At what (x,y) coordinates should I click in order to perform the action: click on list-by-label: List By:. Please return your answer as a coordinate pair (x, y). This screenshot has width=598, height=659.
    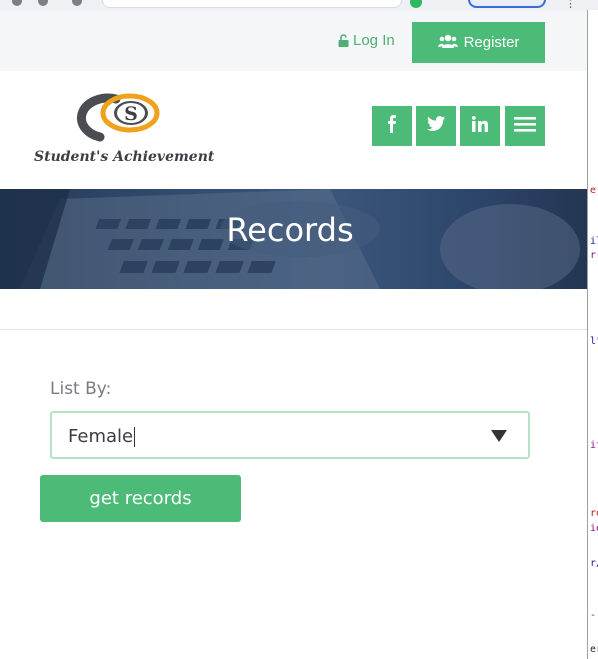
    Looking at the image, I should click on (81, 389).